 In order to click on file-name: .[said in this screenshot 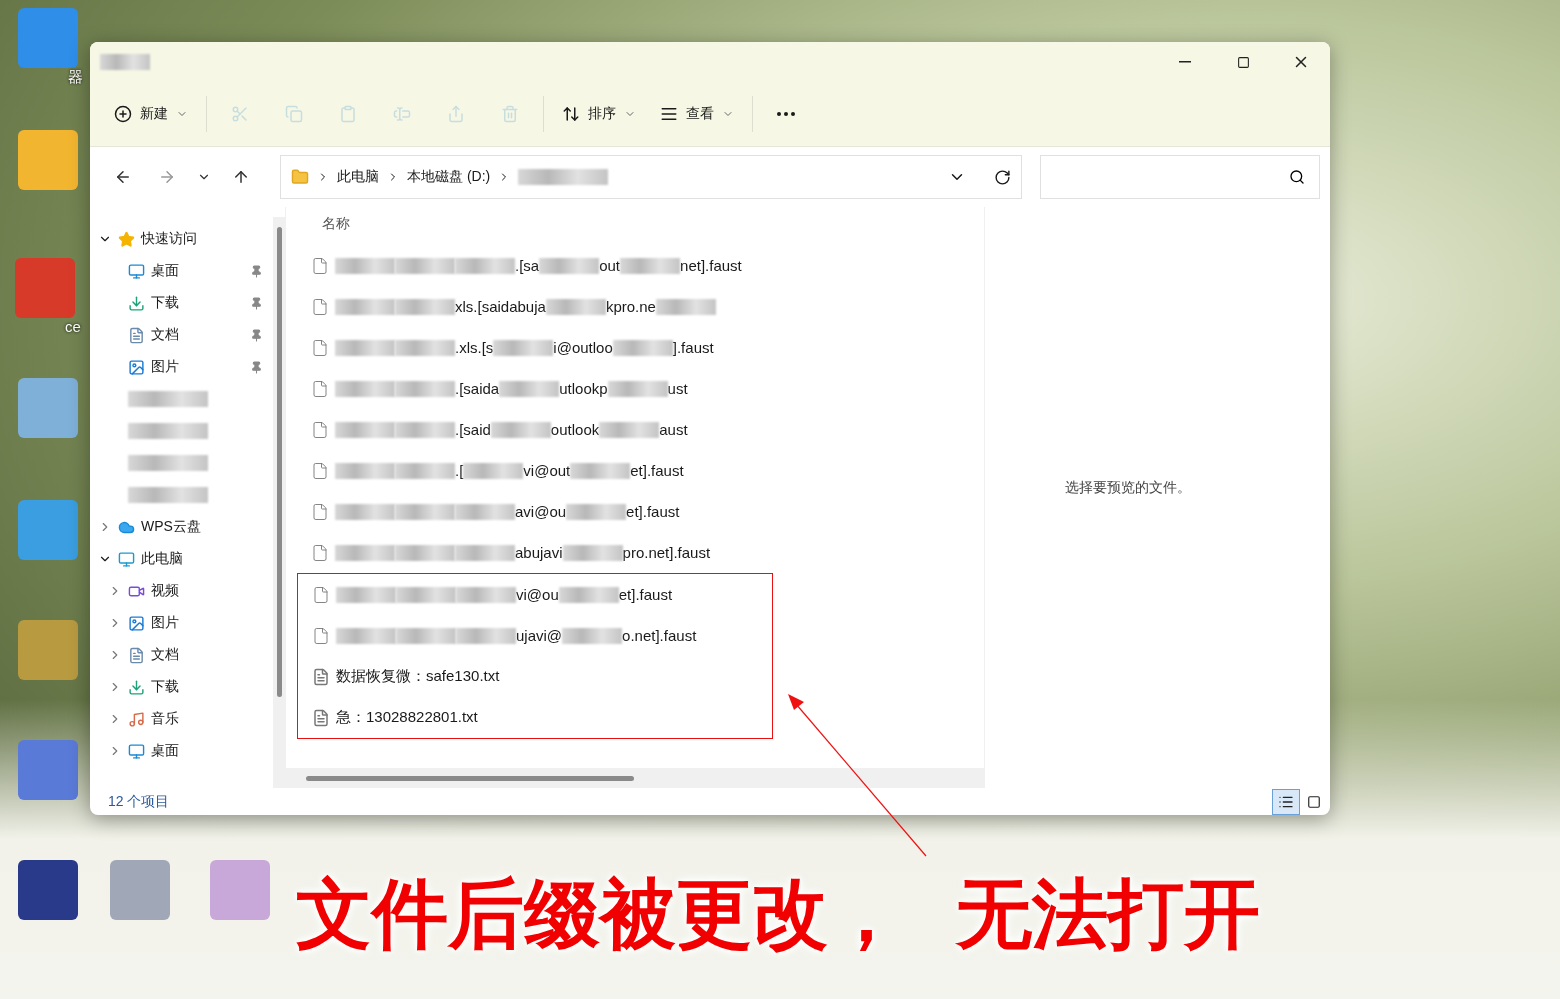, I will do `click(473, 429)`.